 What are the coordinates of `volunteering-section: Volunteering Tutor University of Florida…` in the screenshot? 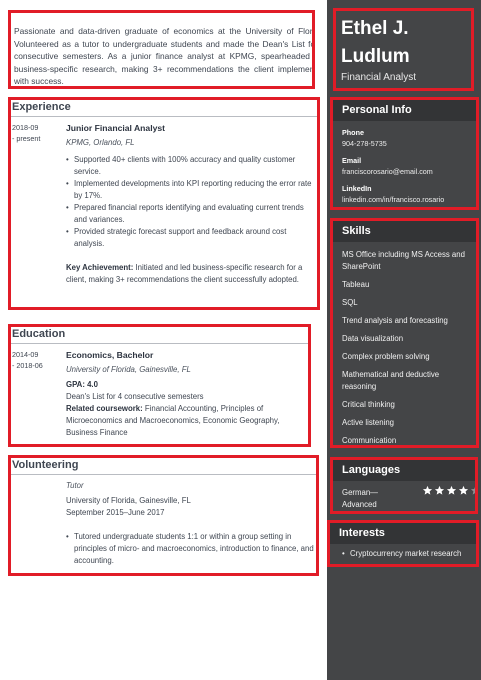 It's located at (163, 515).